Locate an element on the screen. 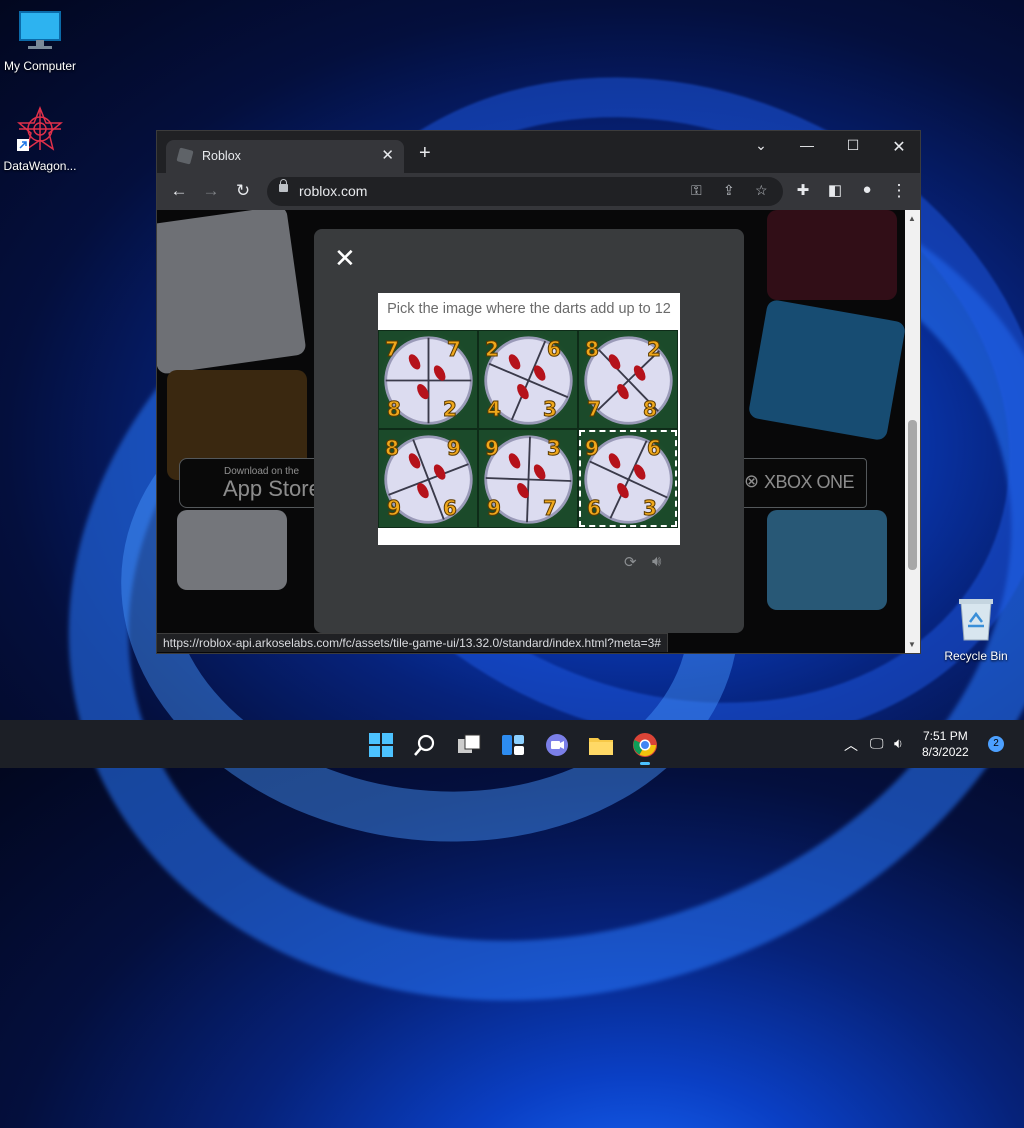 This screenshot has height=1128, width=1024. refresh-icon: ⟳ is located at coordinates (630, 562).